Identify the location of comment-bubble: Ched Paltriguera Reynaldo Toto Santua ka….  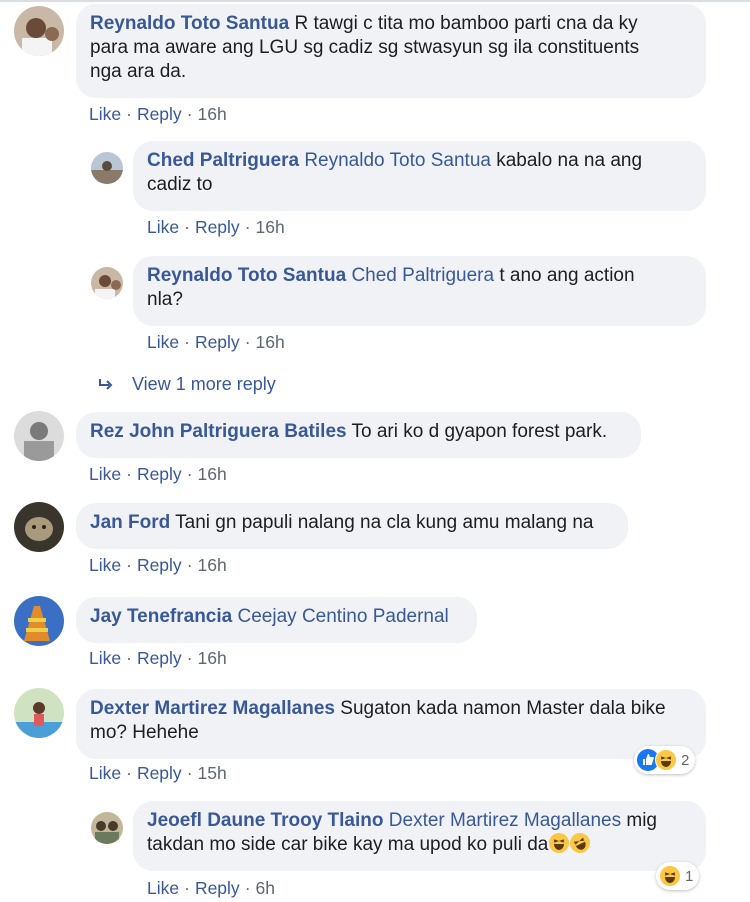
(419, 176).